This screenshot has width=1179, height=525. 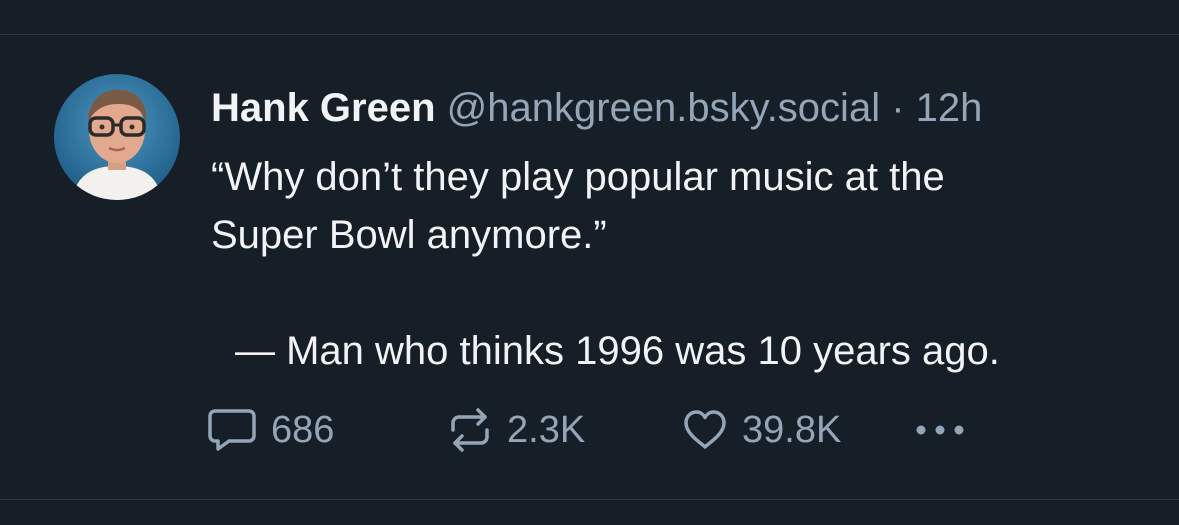 What do you see at coordinates (270, 430) in the screenshot?
I see `reply-button: 686` at bounding box center [270, 430].